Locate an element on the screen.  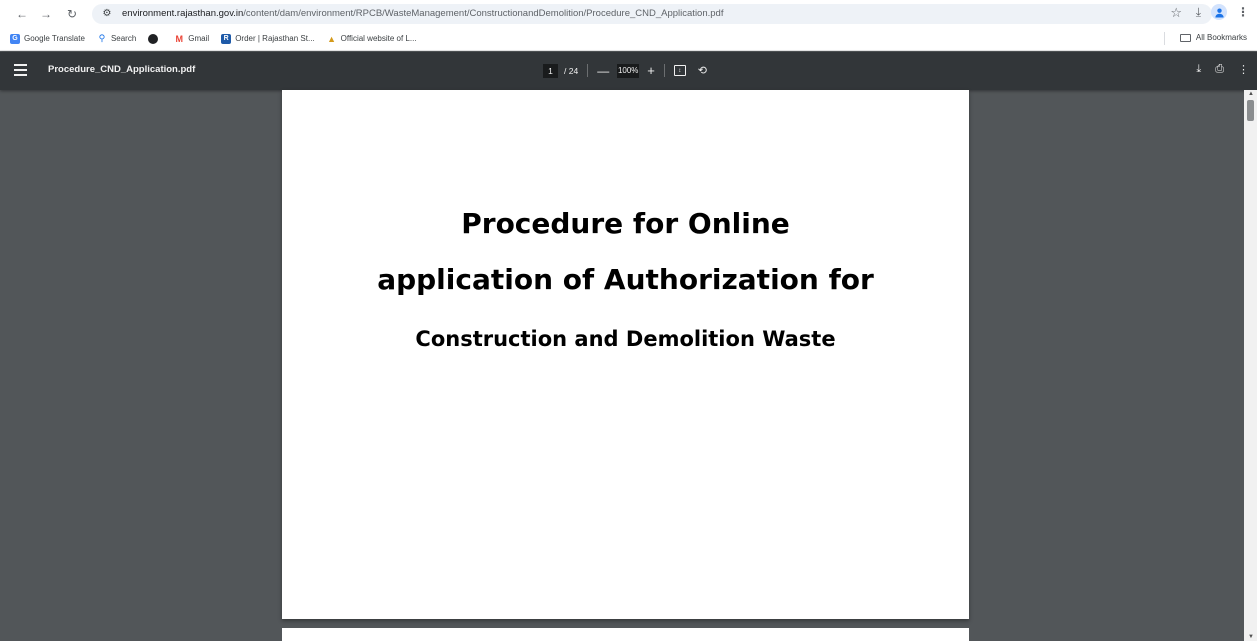
pdf-file-name: Procedure_CND_Application.pdf is located at coordinates (122, 69).